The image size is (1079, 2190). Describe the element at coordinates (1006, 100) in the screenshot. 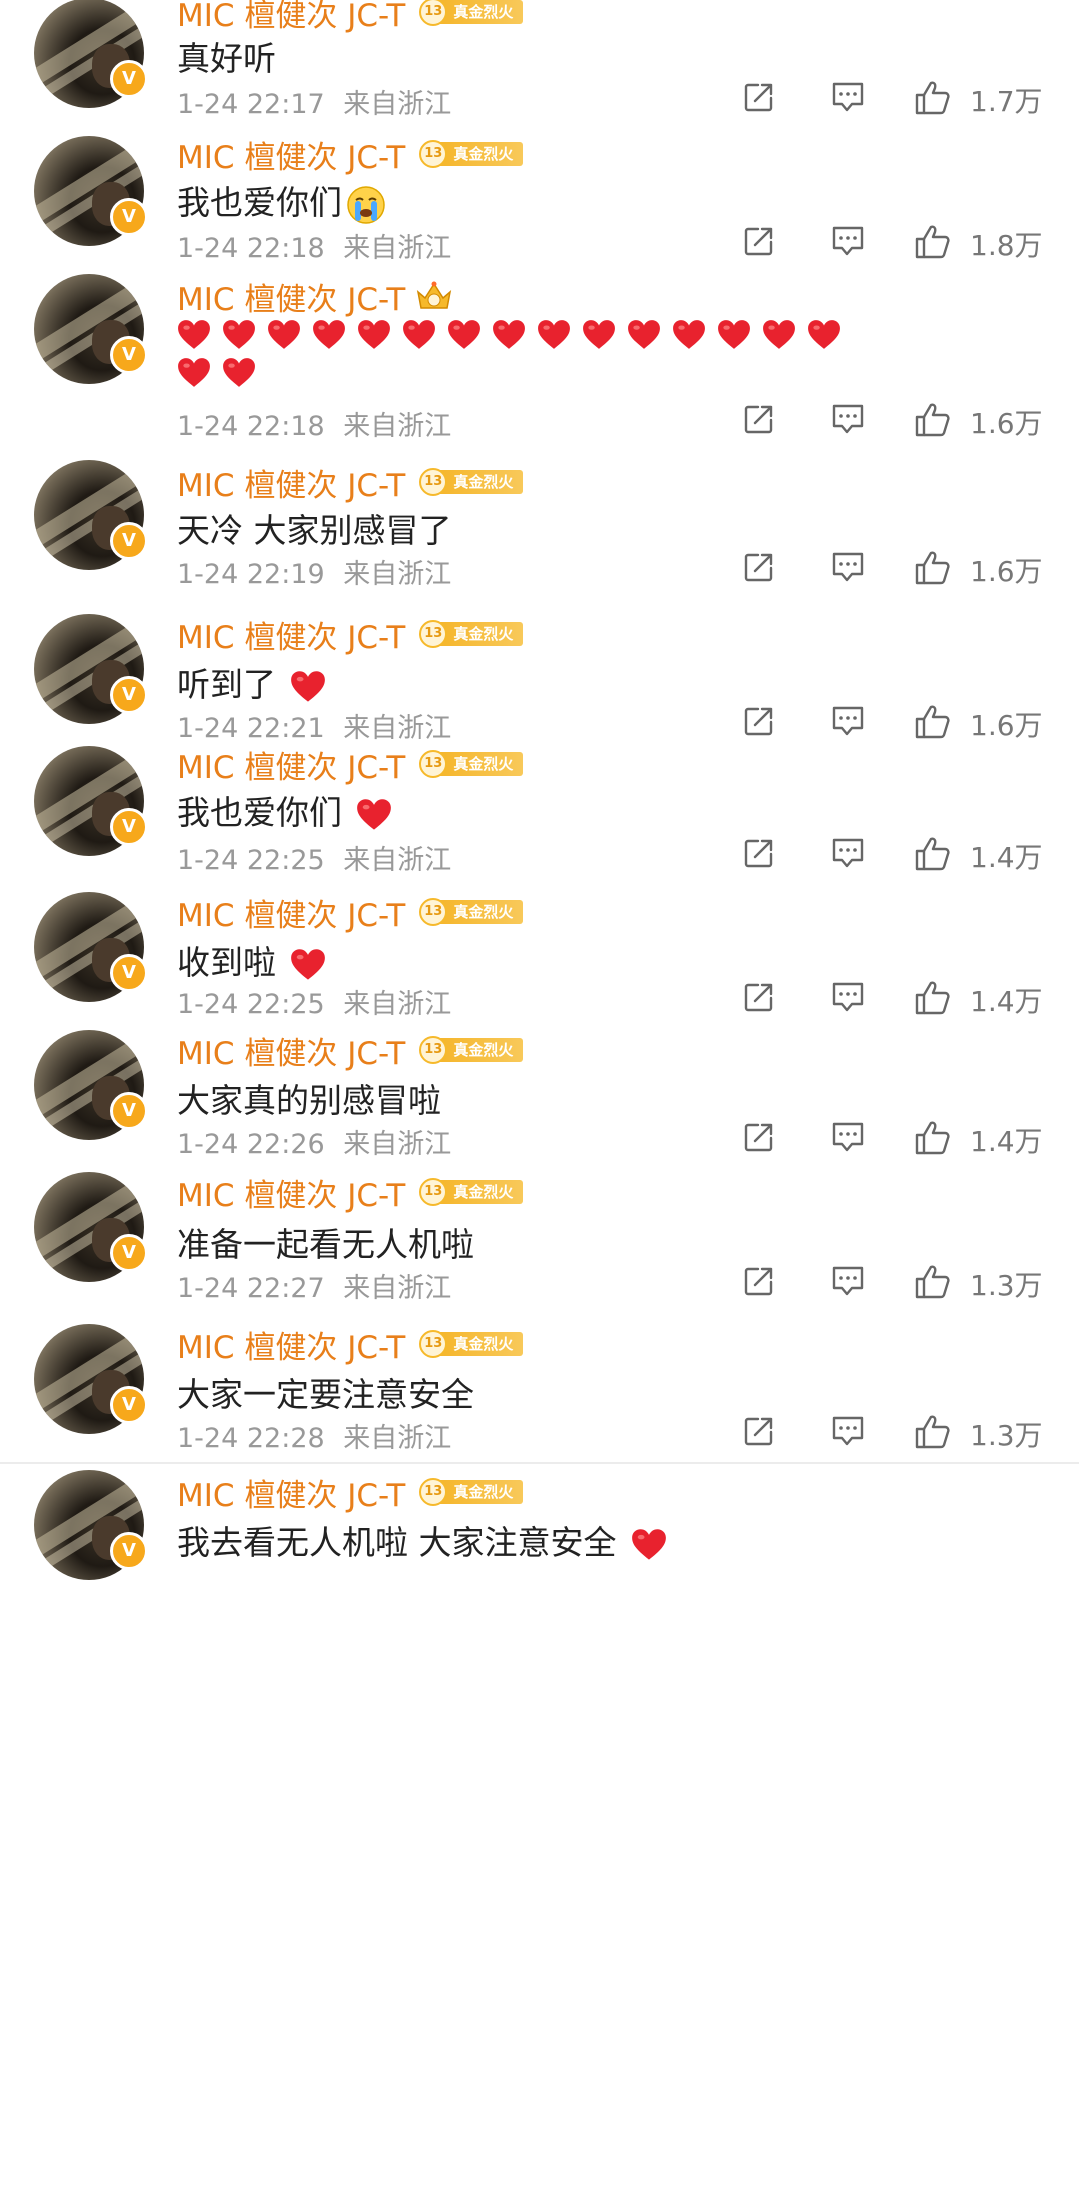

I see `like-count: 1.7万` at that location.